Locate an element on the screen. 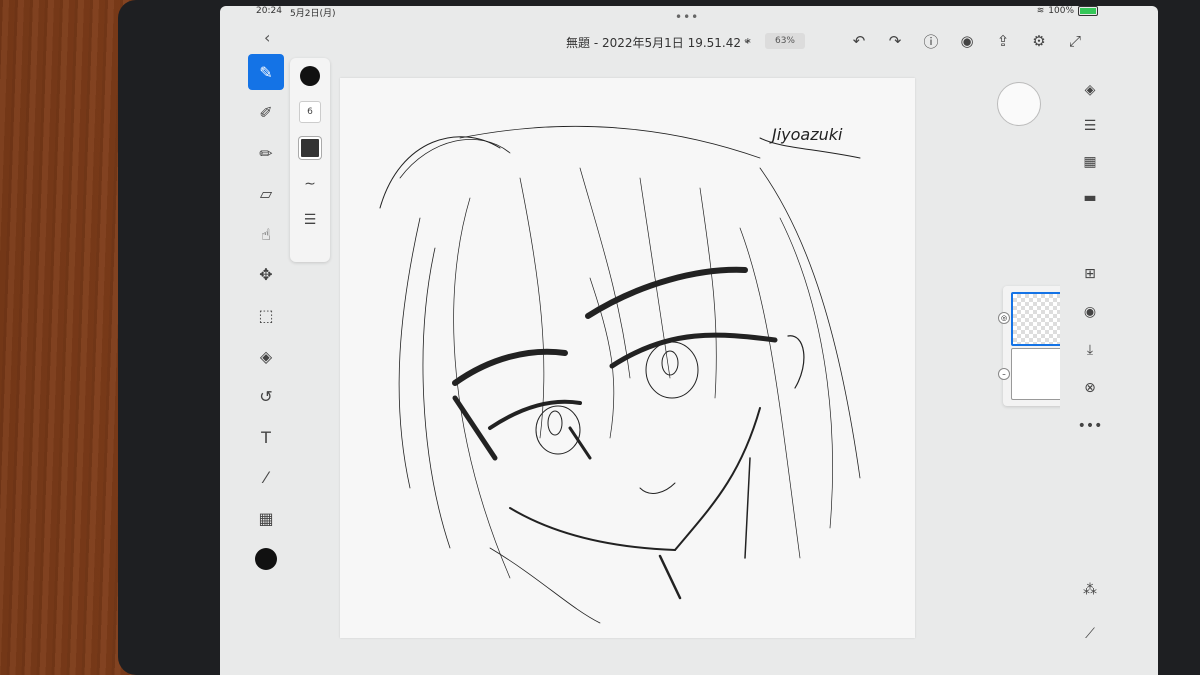 This screenshot has height=675, width=1200. merge-icon: ⤓ is located at coordinates (1090, 350).